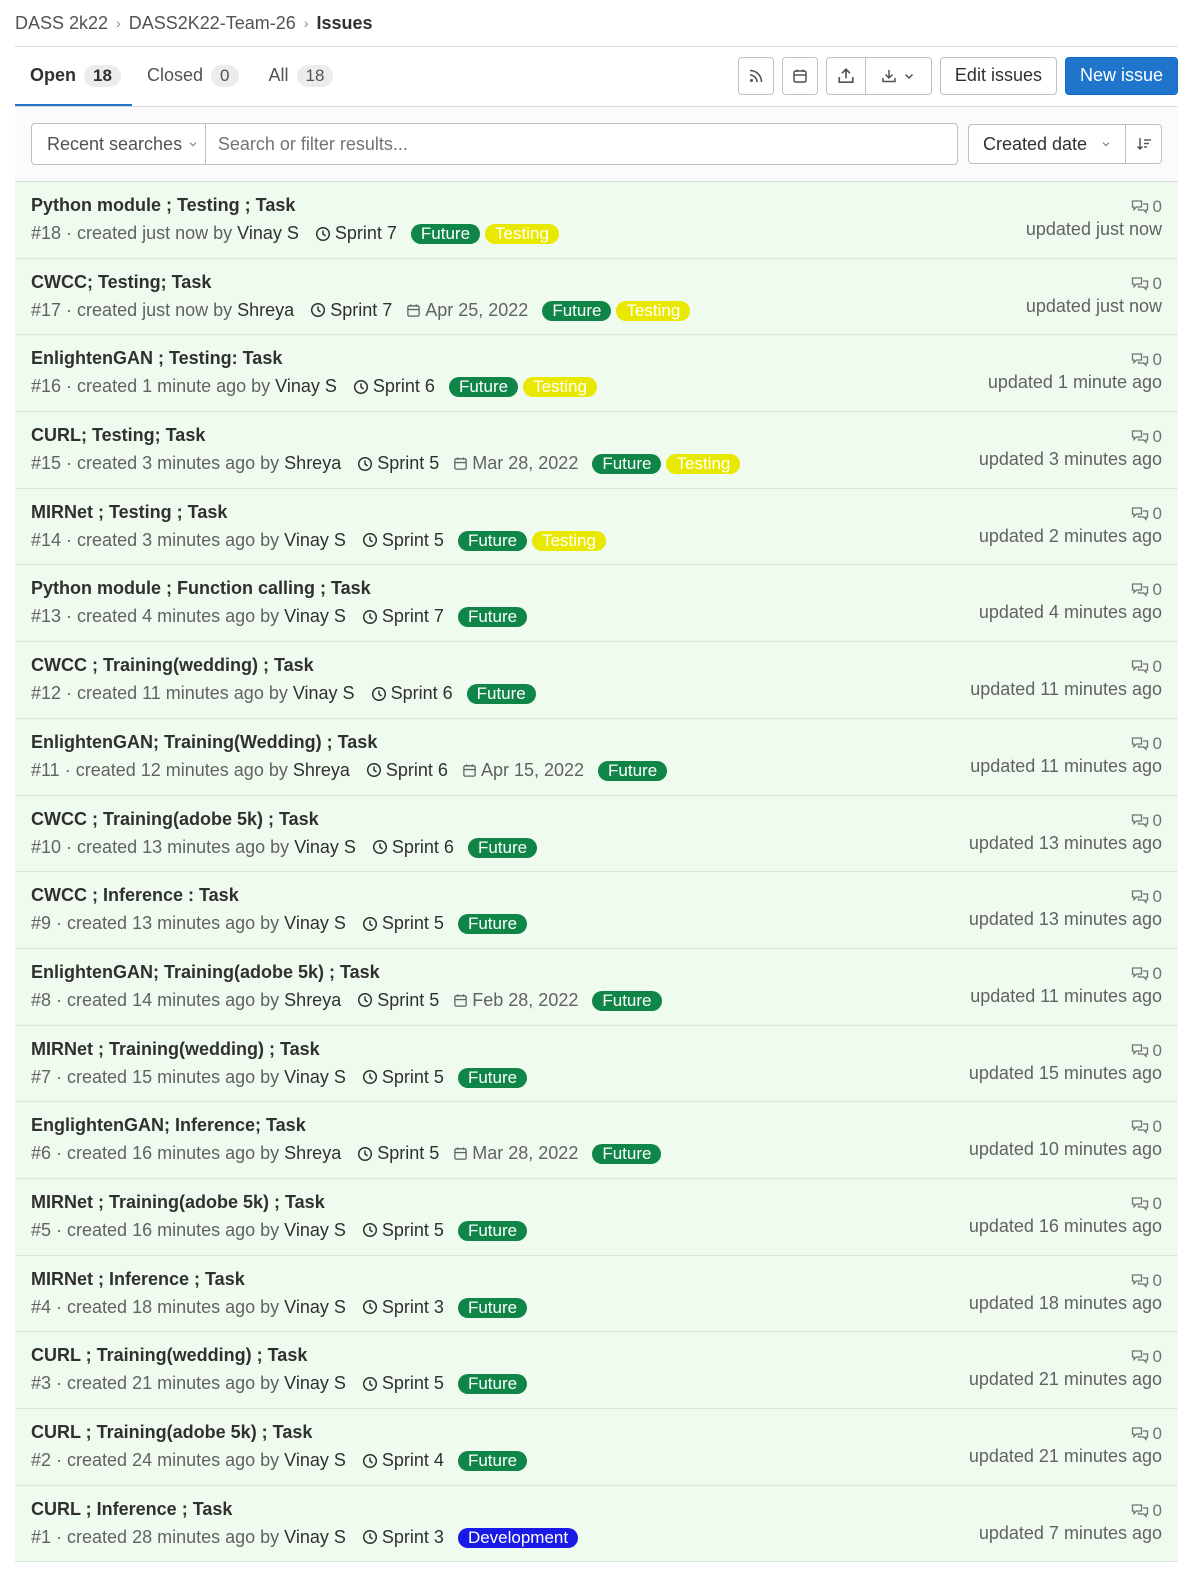 This screenshot has height=1576, width=1195. I want to click on breadcrumb-current: Issues, so click(345, 23).